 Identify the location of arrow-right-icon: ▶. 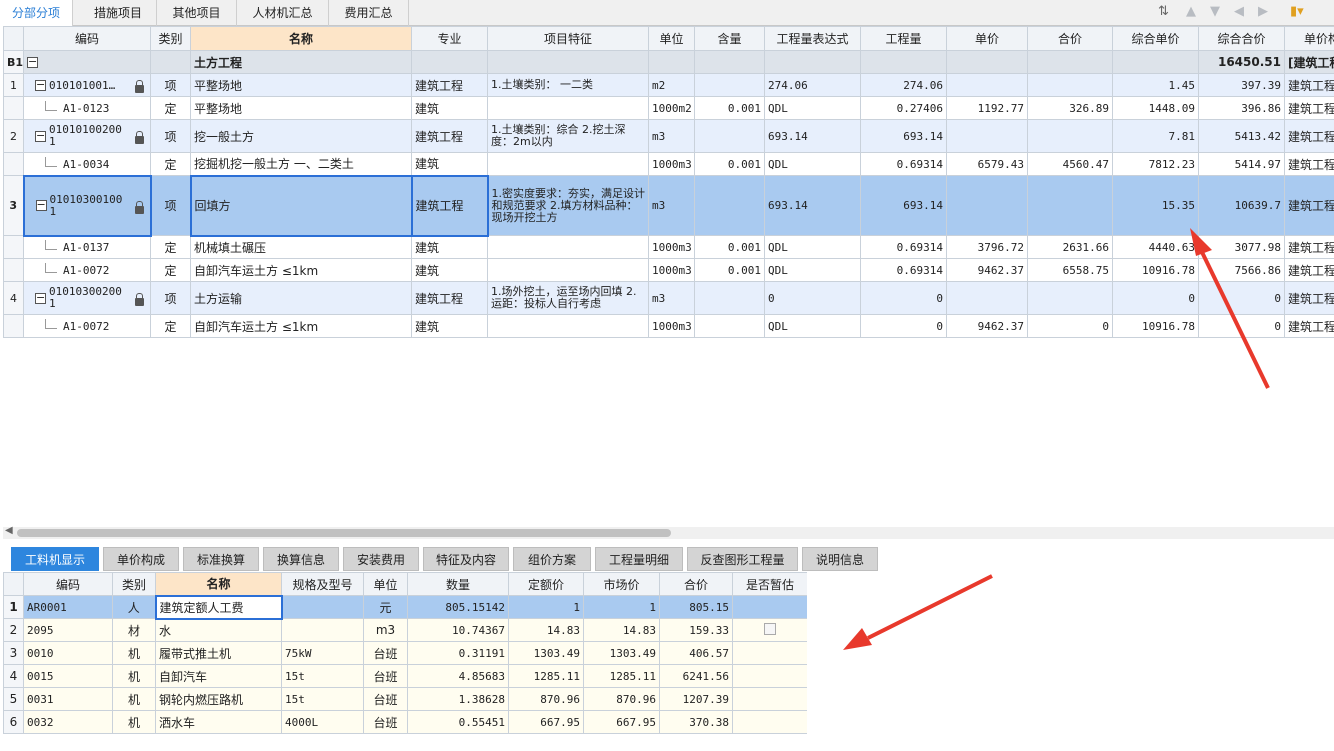
(1263, 11).